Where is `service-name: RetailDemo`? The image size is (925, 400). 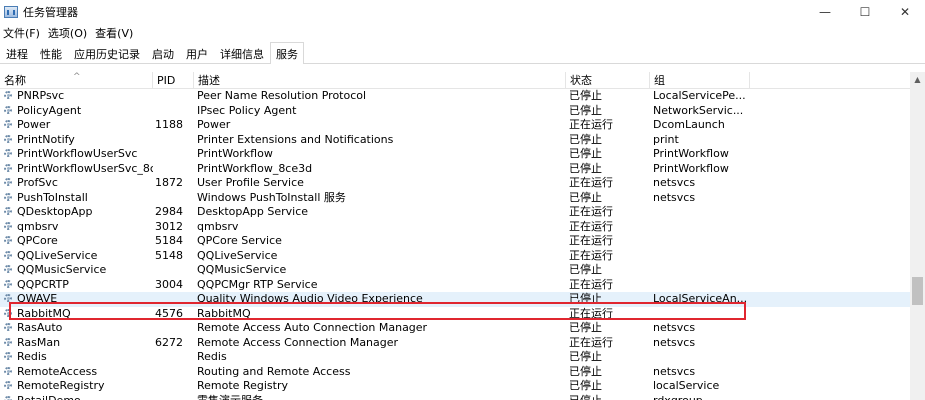 service-name: RetailDemo is located at coordinates (78, 397).